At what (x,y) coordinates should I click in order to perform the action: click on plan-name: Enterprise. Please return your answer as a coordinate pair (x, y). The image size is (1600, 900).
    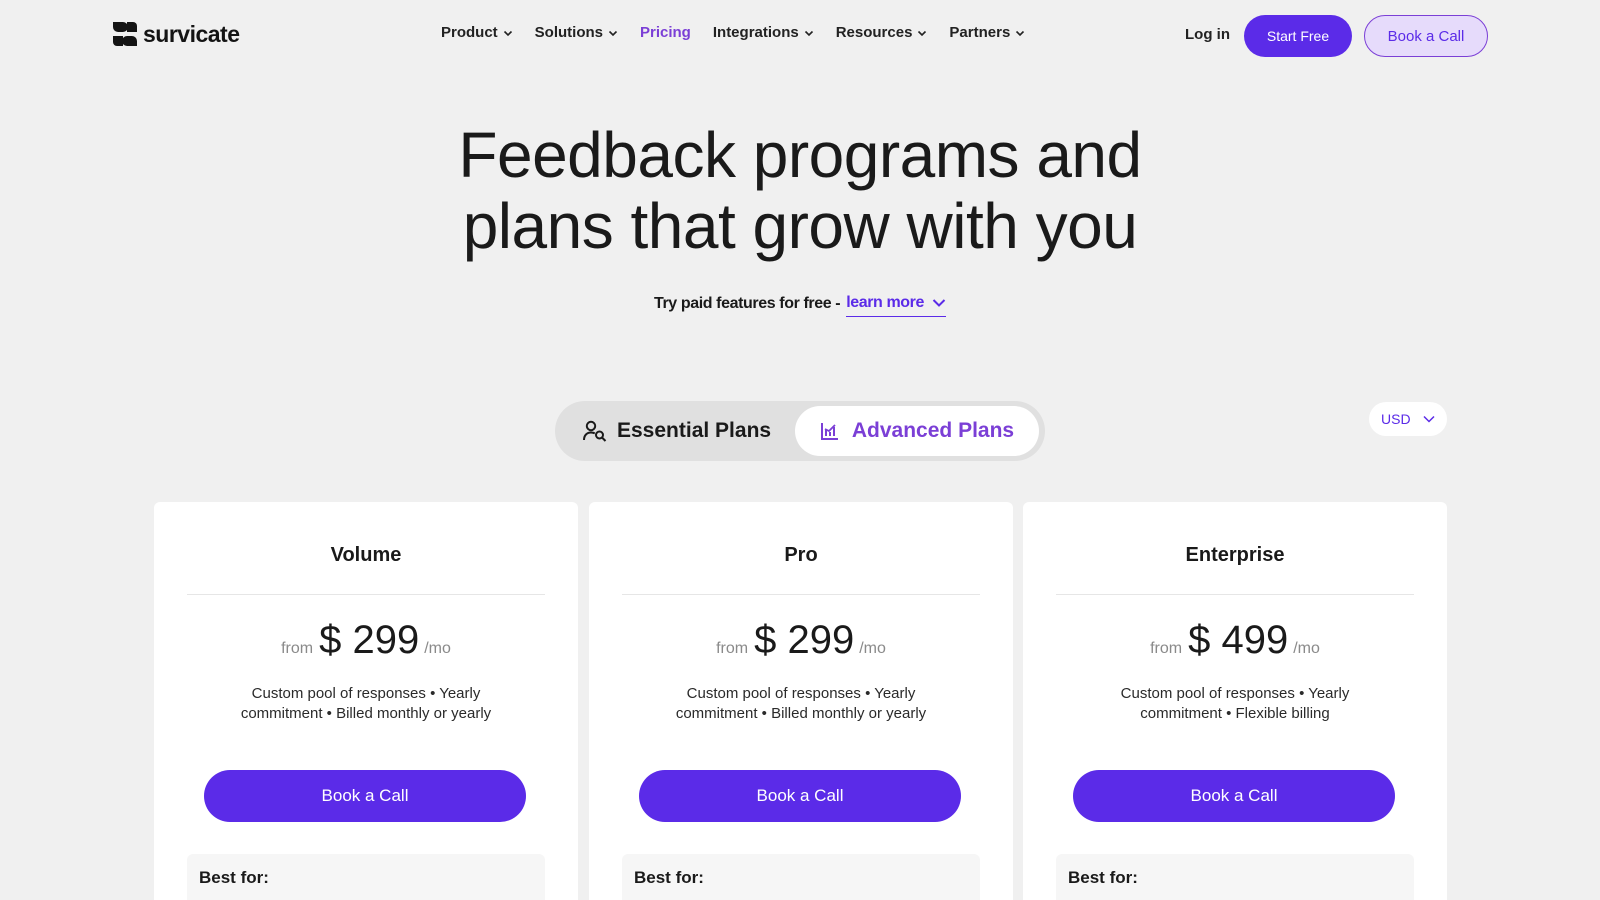
    Looking at the image, I should click on (1235, 555).